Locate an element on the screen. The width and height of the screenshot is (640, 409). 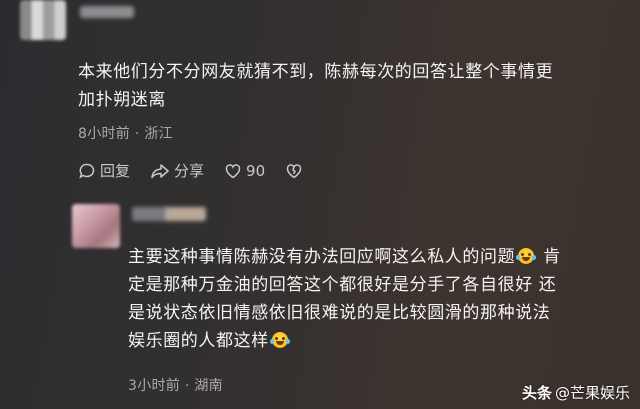
dislike-button is located at coordinates (296, 171).